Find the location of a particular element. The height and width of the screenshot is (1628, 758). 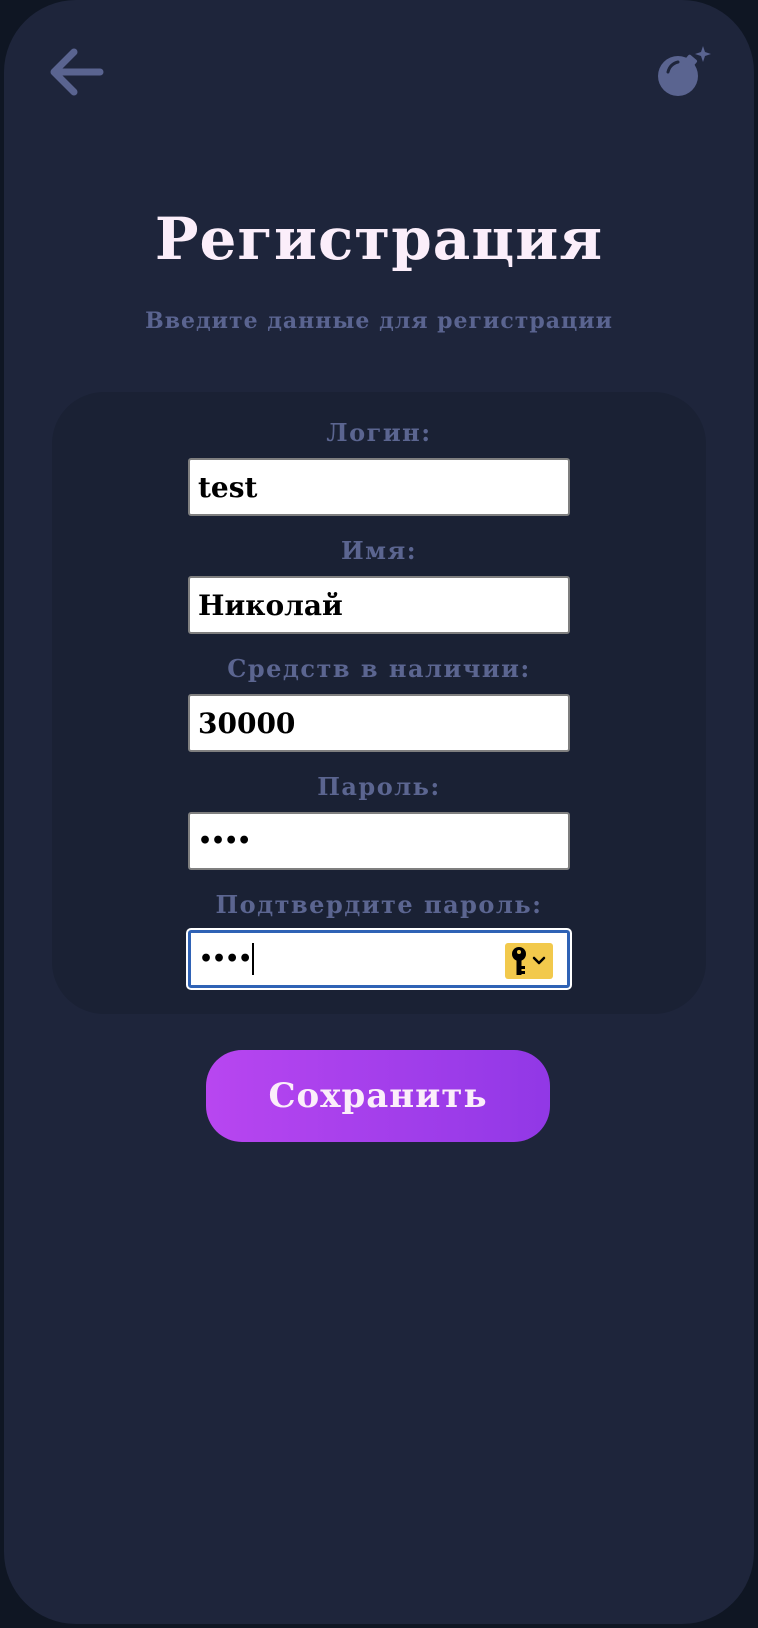

back-button is located at coordinates (76, 72).